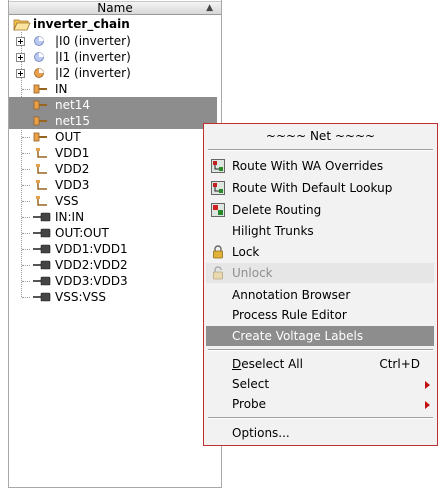 This screenshot has width=440, height=498. What do you see at coordinates (320, 404) in the screenshot?
I see `menu-item-probe: Probe` at bounding box center [320, 404].